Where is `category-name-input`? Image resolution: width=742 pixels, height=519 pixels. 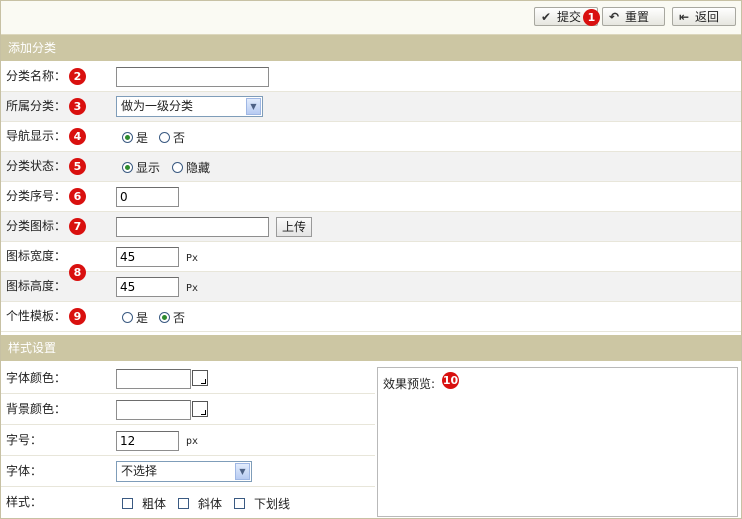
category-name-input is located at coordinates (192, 77).